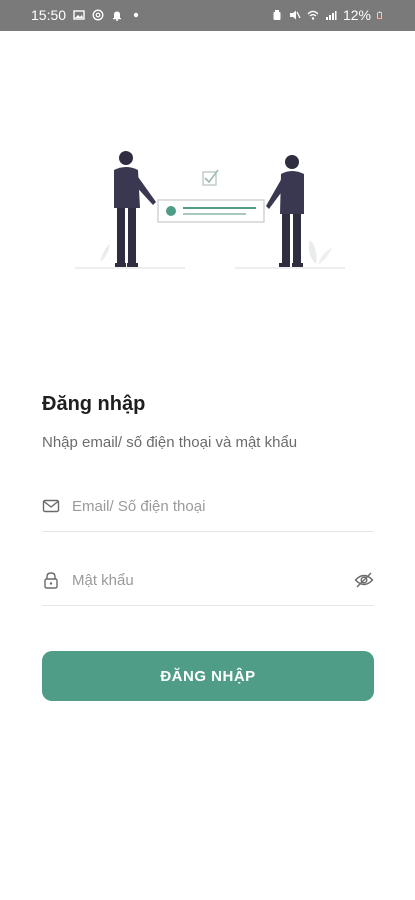 The image size is (415, 900). What do you see at coordinates (79, 15) in the screenshot?
I see `gallery-icon` at bounding box center [79, 15].